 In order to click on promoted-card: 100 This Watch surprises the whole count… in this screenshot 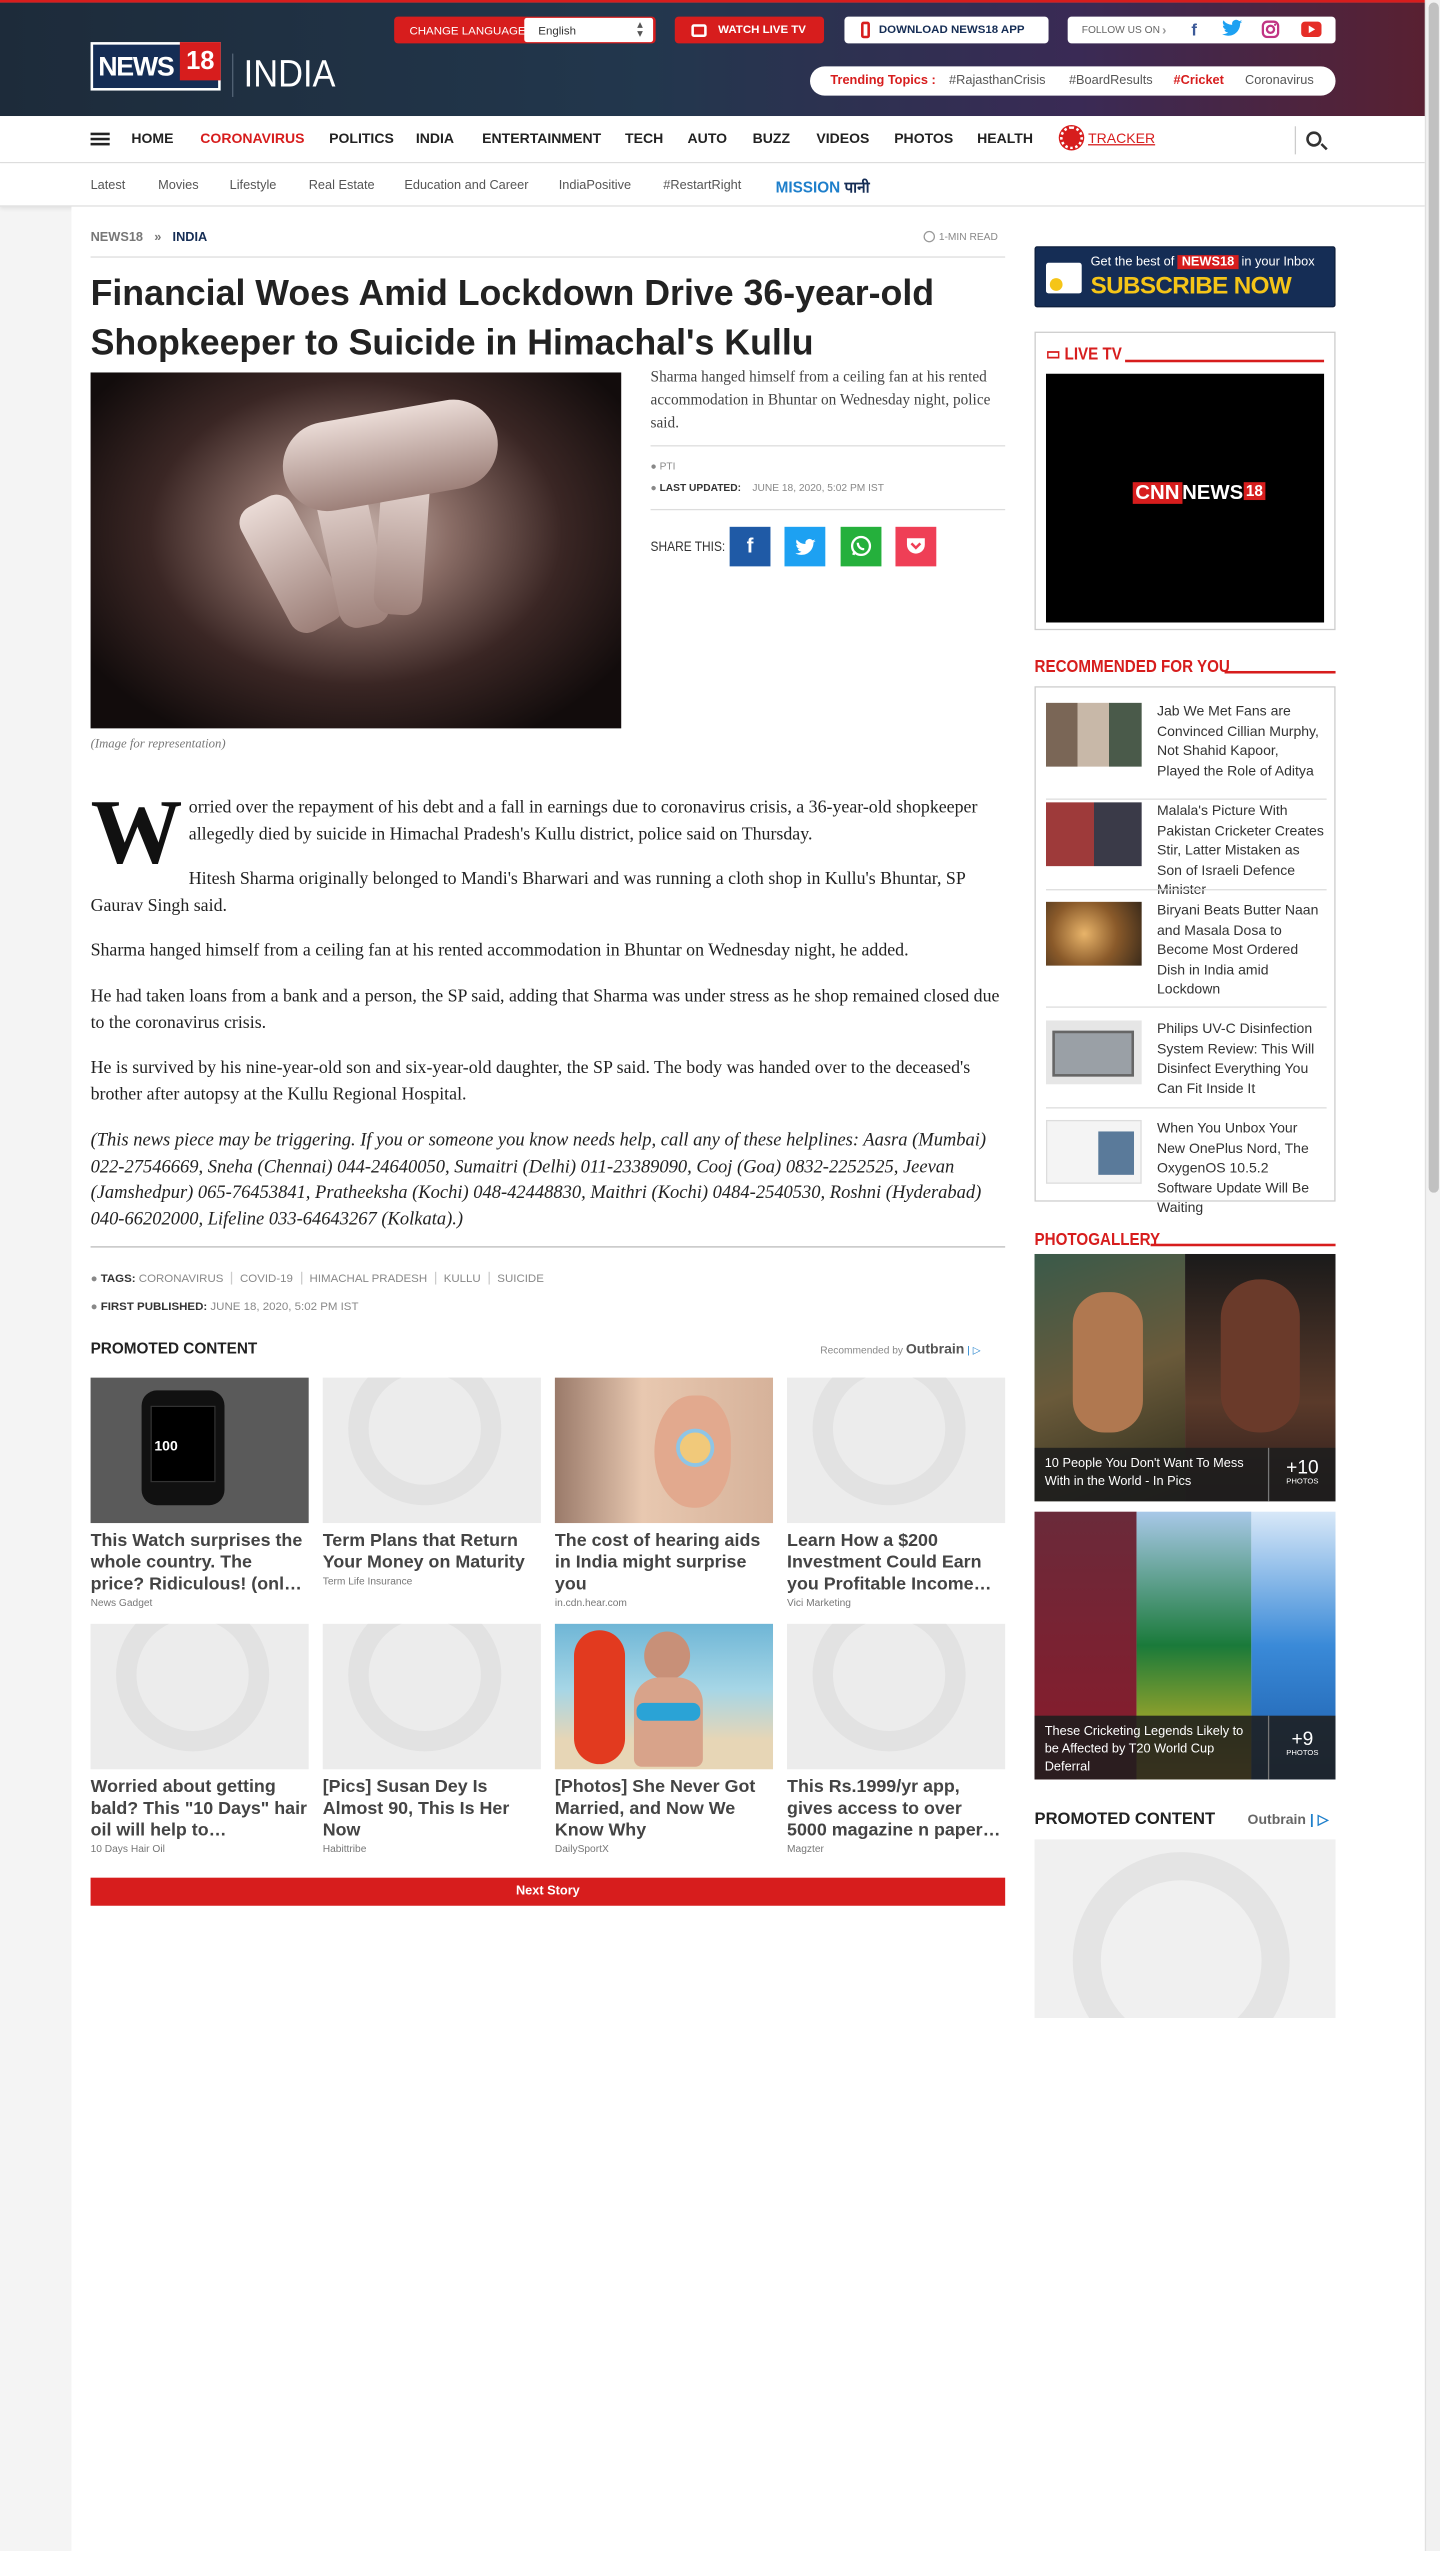, I will do `click(199, 1493)`.